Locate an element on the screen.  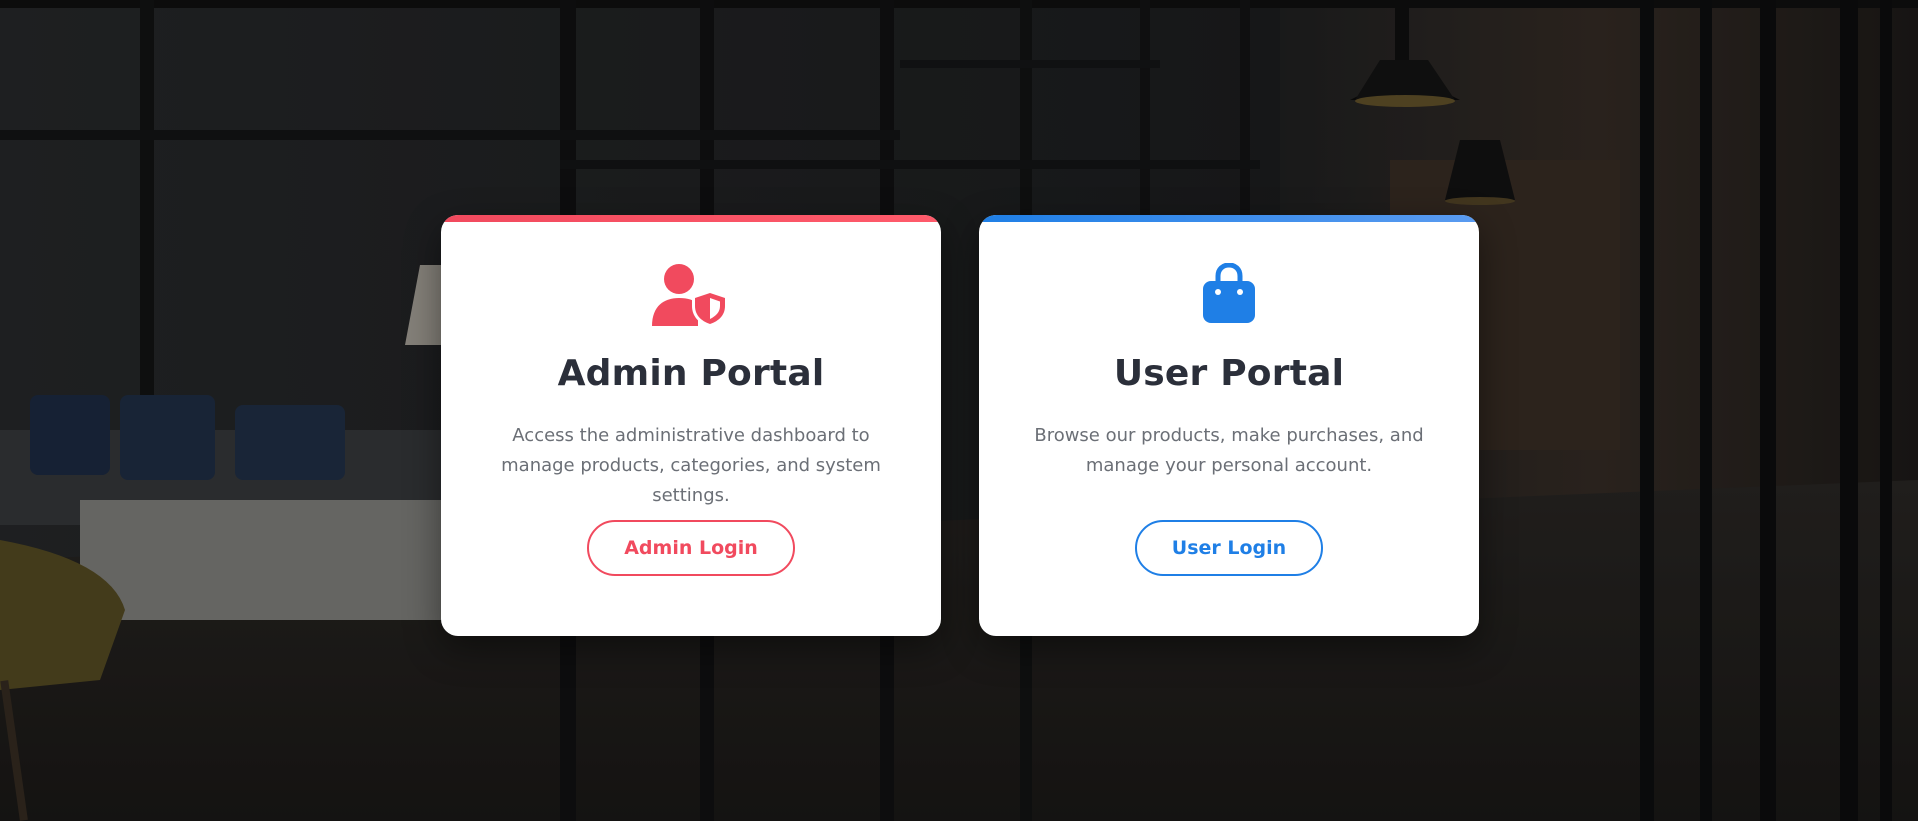
admin-login-button: Admin Login is located at coordinates (691, 548).